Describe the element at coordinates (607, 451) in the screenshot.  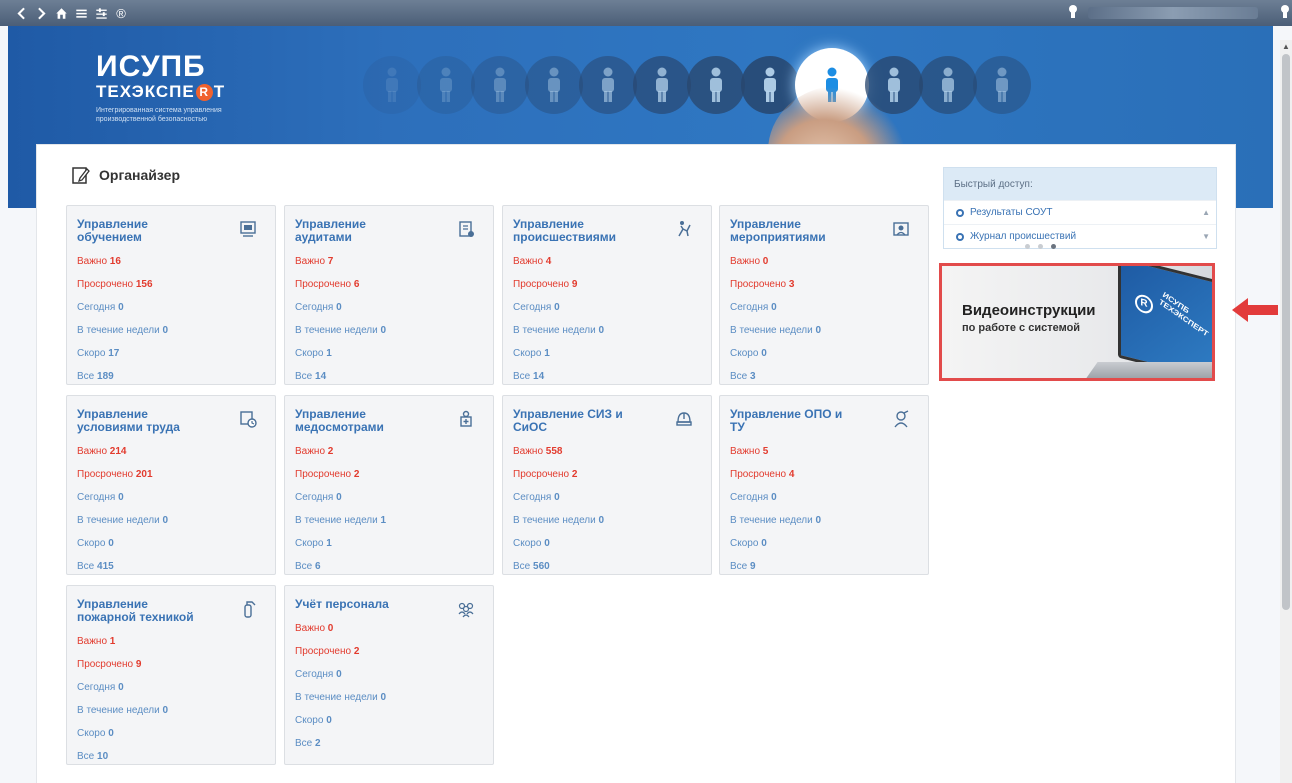
I see `stat-important: Важно 558` at that location.